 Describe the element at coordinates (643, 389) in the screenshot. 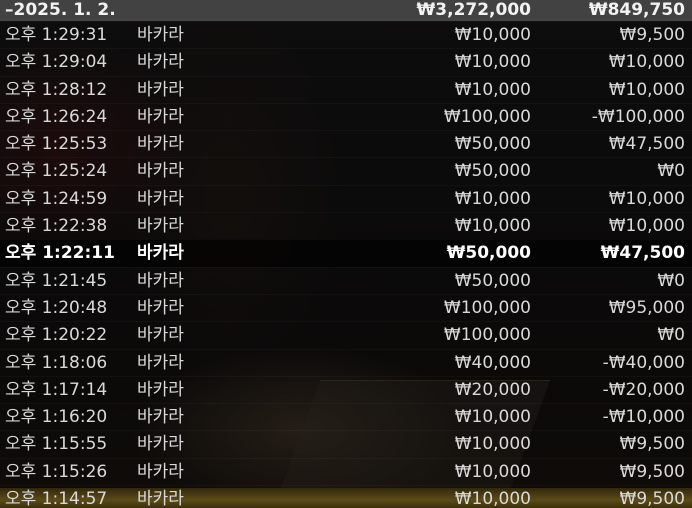

I see `row-result-amount: -₩20,000` at that location.